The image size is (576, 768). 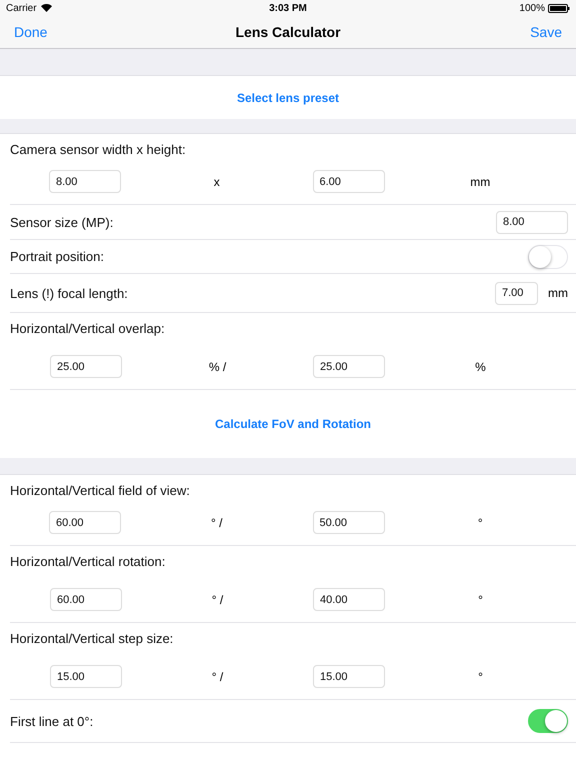 What do you see at coordinates (46, 8) in the screenshot?
I see `wifi-icon` at bounding box center [46, 8].